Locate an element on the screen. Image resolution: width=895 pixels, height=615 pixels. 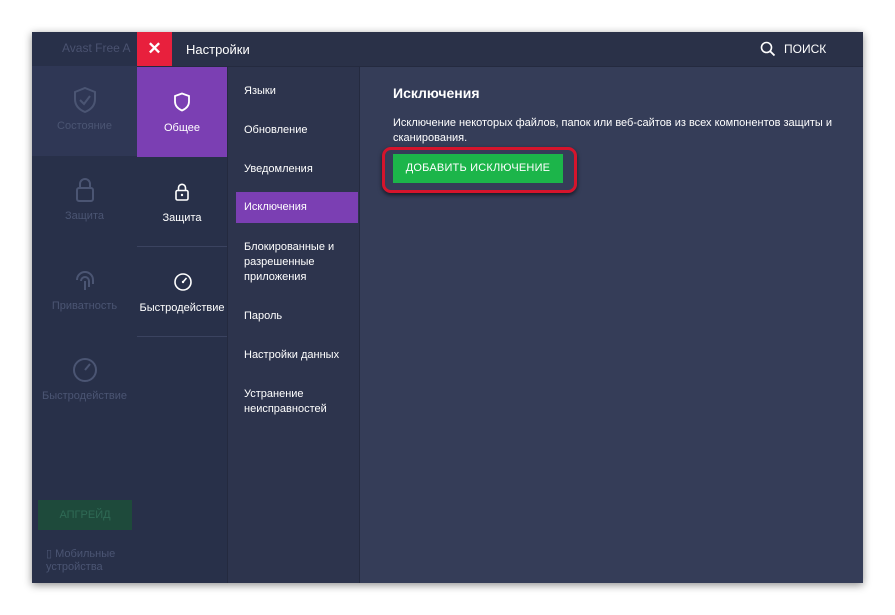
submenu-item-notifications: Уведомления is located at coordinates (293, 169).